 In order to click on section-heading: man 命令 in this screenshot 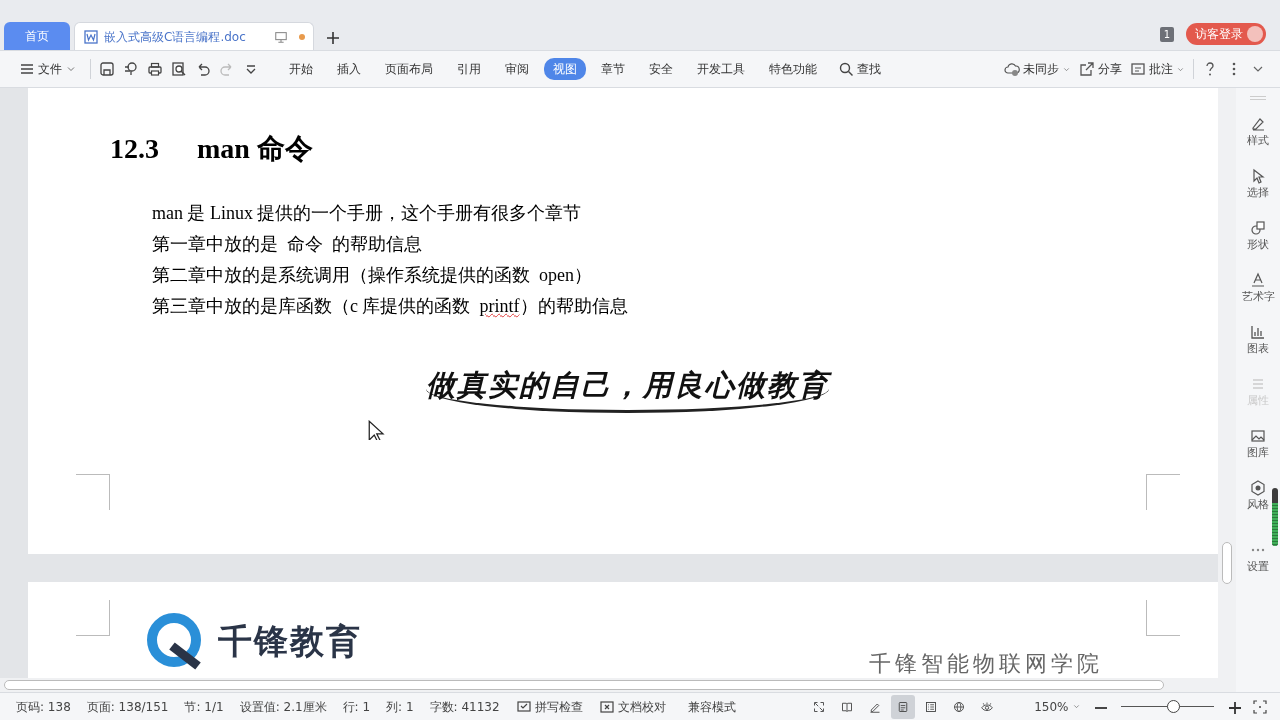, I will do `click(255, 149)`.